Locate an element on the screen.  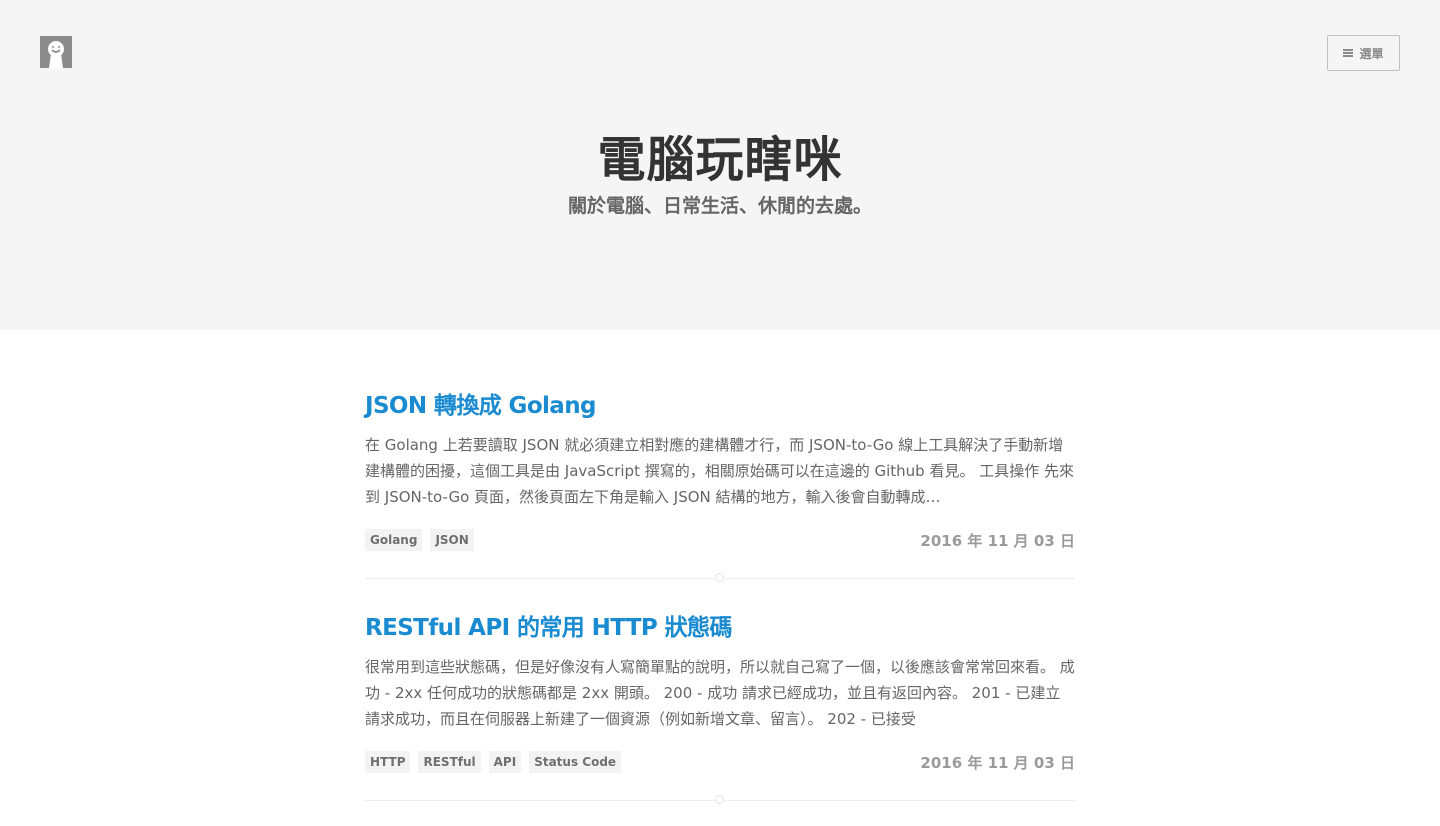
tag-api: API is located at coordinates (505, 762).